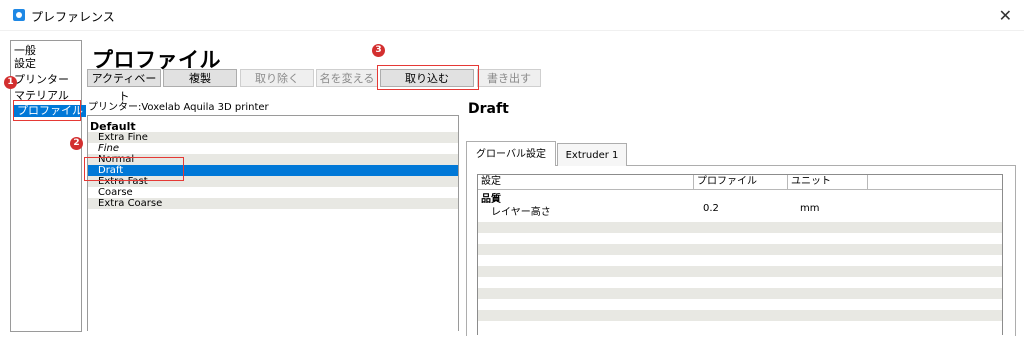 This screenshot has width=1024, height=347. Describe the element at coordinates (200, 78) in the screenshot. I see `duplicate-button: 複製` at that location.